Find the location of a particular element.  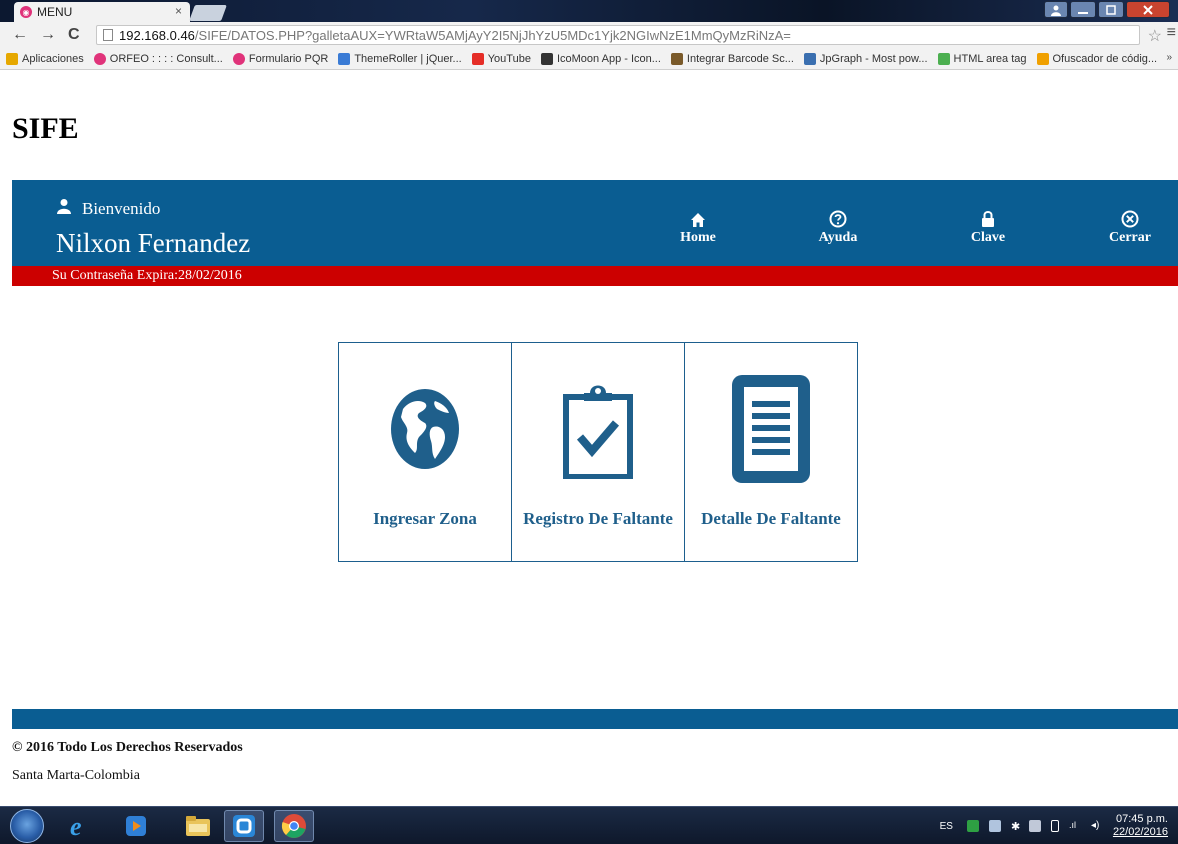

internet-explorer-icon: e is located at coordinates (80, 826).